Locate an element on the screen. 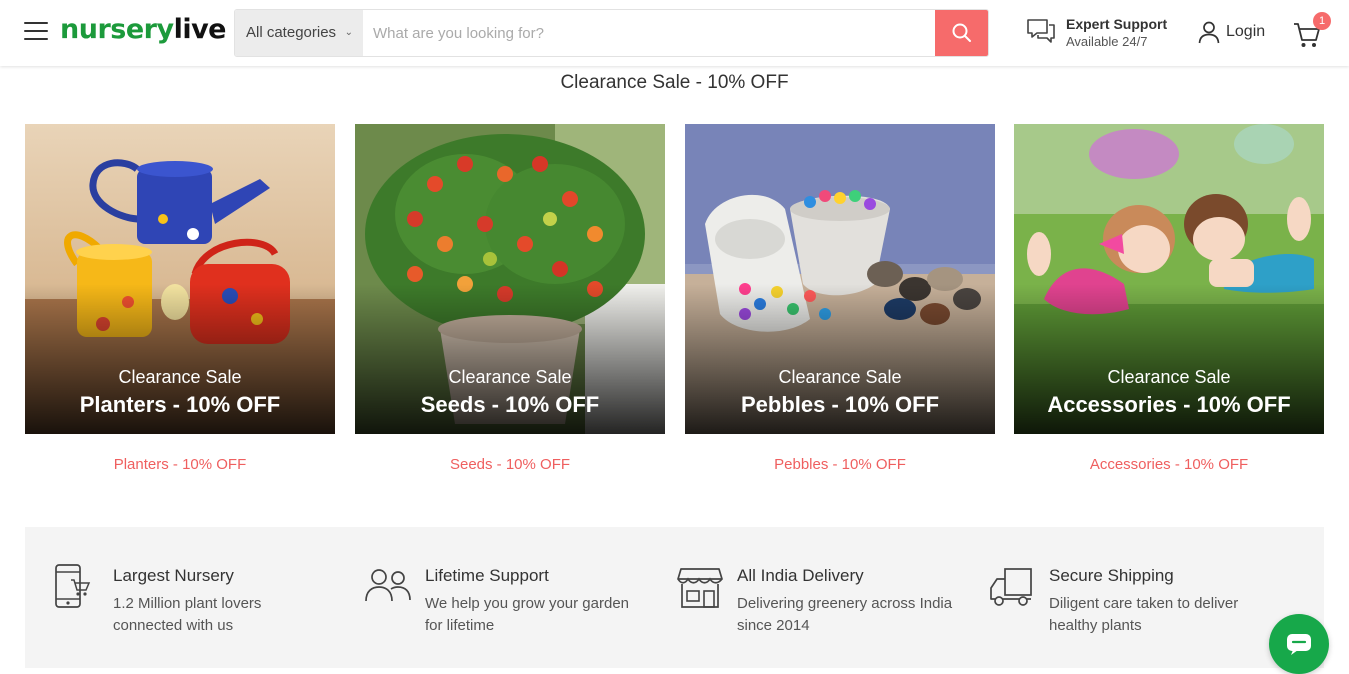 The height and width of the screenshot is (674, 1349). users-icon is located at coordinates (388, 585).